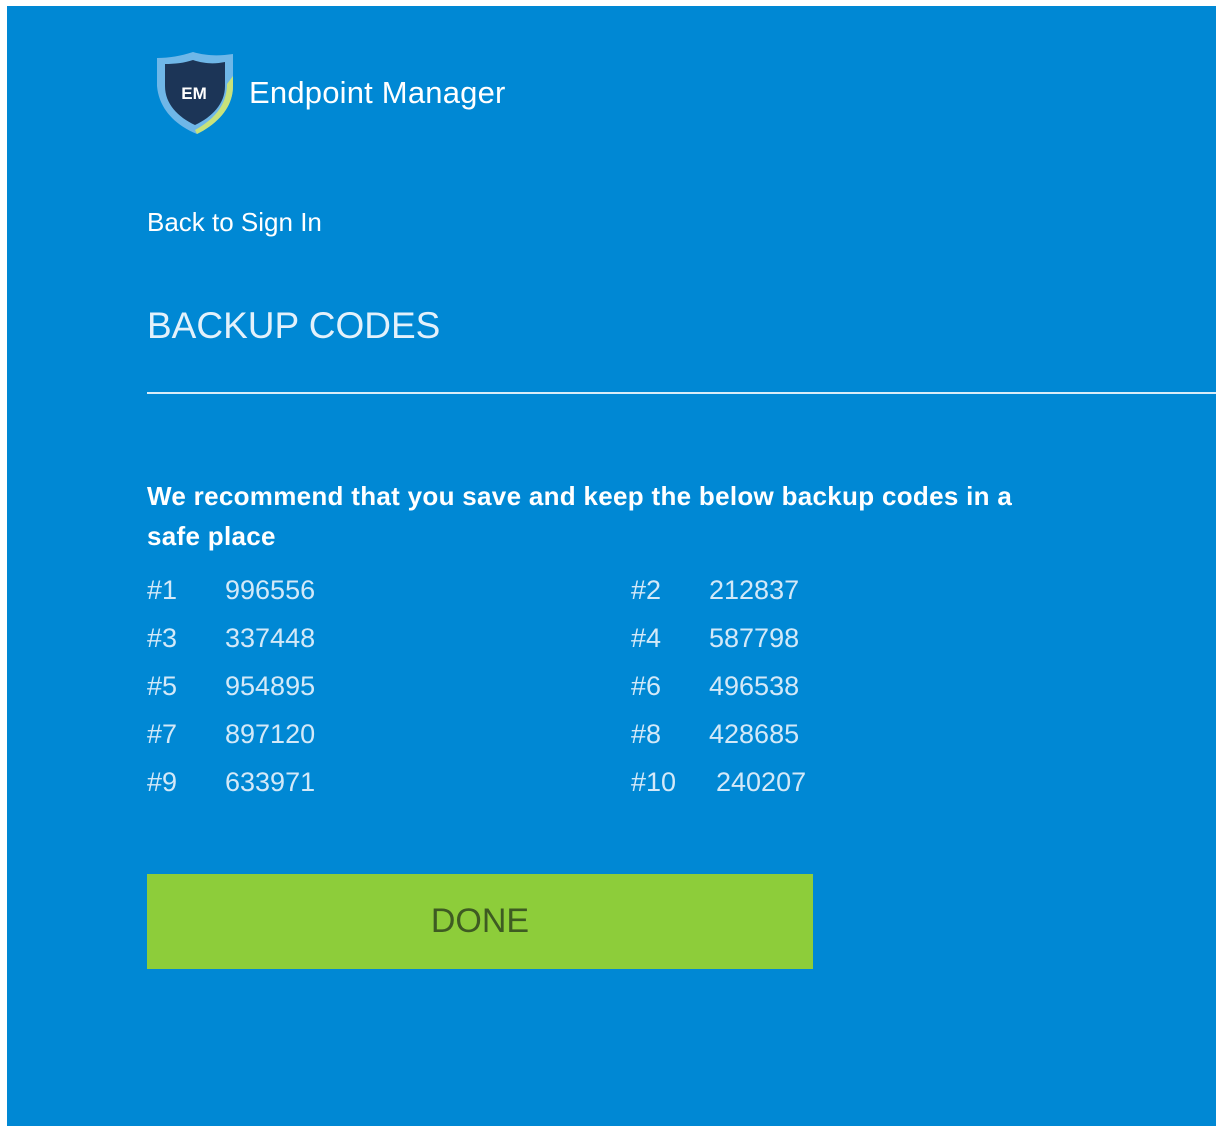 This screenshot has height=1126, width=1216. What do you see at coordinates (654, 782) in the screenshot?
I see `backup-code-label: #10` at bounding box center [654, 782].